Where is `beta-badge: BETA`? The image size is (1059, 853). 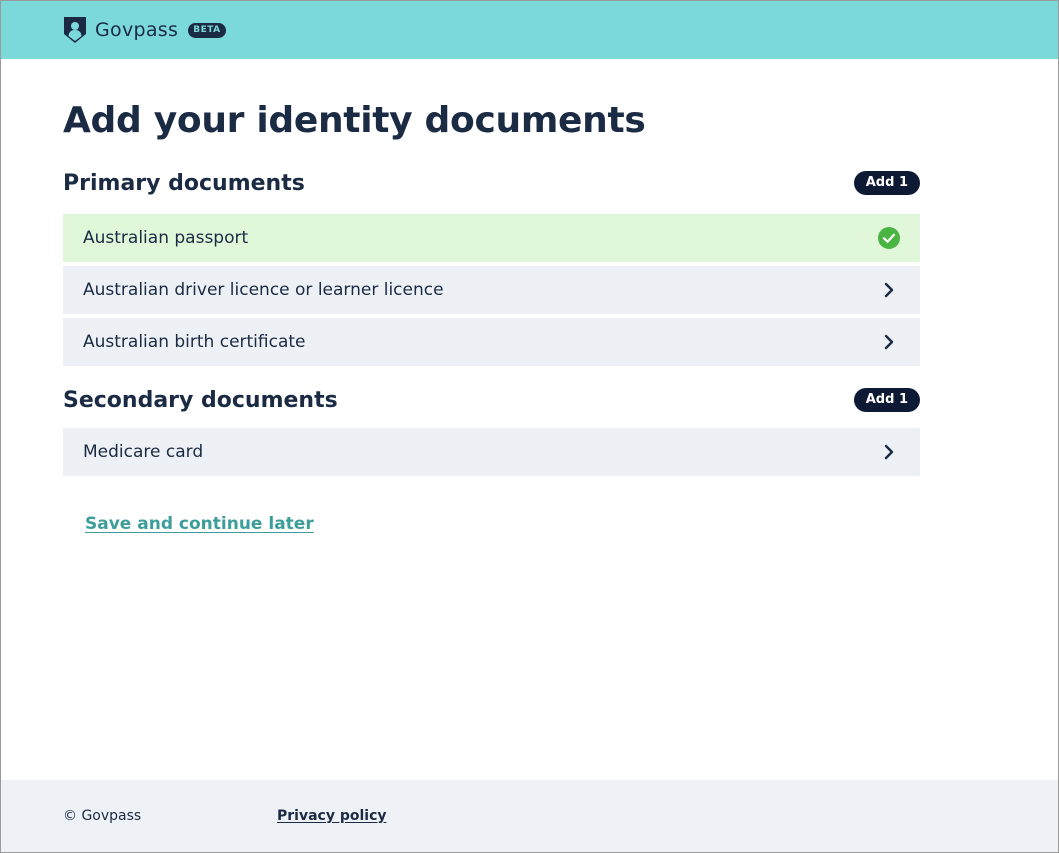 beta-badge: BETA is located at coordinates (207, 30).